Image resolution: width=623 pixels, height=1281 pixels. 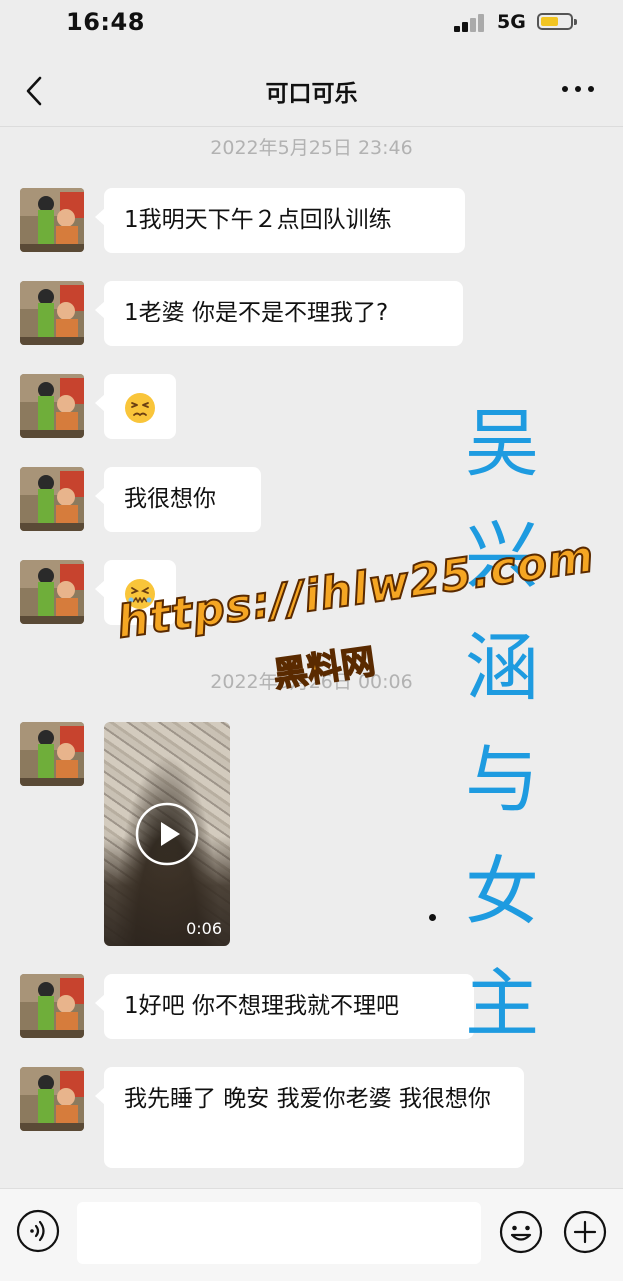 I want to click on message-text: 1好吧 你不想理我就不理吧, so click(x=261, y=1006).